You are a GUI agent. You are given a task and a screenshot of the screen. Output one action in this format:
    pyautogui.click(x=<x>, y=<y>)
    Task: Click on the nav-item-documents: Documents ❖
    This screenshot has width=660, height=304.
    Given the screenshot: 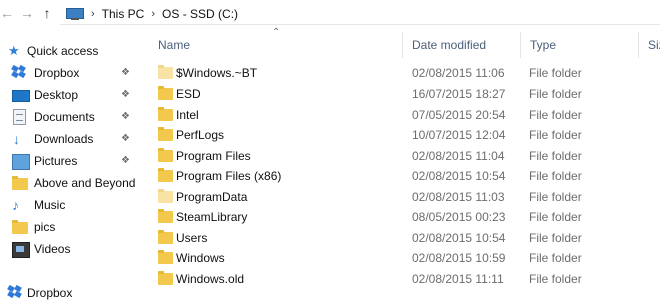 What is the action you would take?
    pyautogui.click(x=72, y=117)
    